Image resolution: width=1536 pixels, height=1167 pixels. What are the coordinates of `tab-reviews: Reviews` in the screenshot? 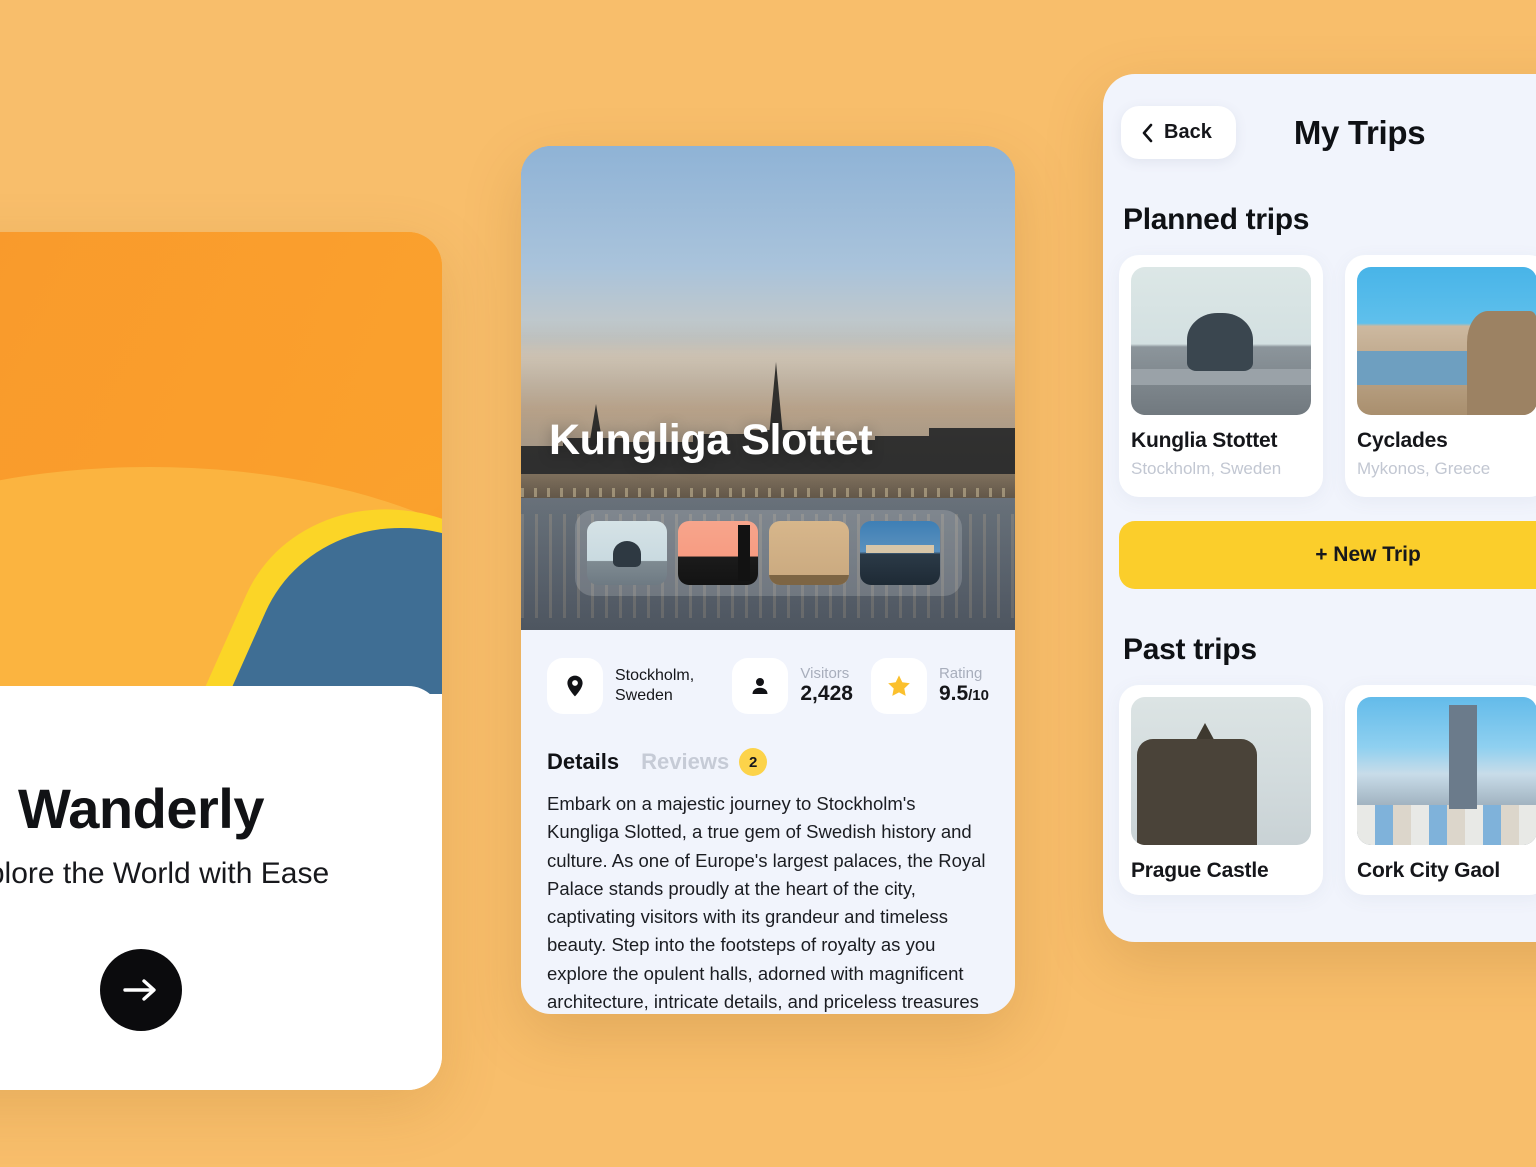 It's located at (685, 762).